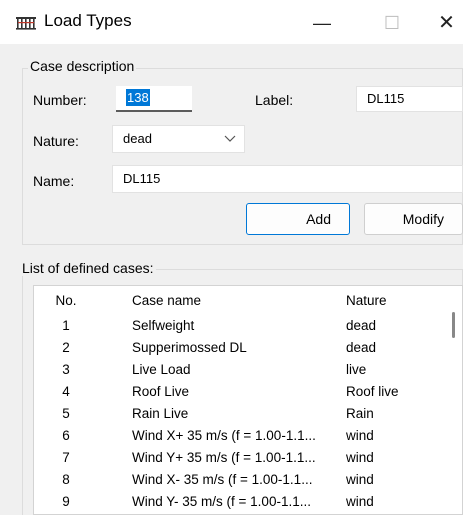 The image size is (463, 515). Describe the element at coordinates (274, 100) in the screenshot. I see `label-label: Label:` at that location.